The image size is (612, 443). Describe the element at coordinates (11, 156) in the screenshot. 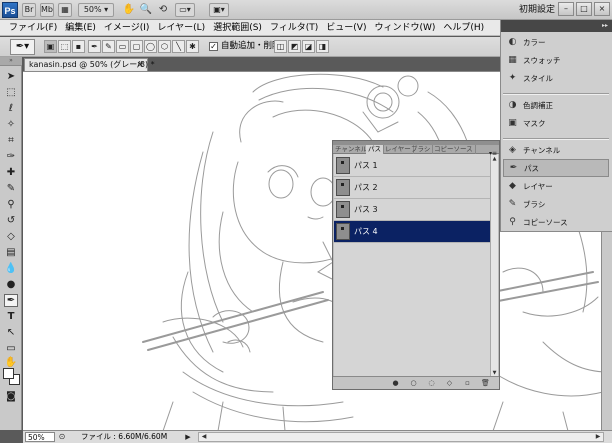

I see `eyedropper-tool-icon: ✑` at that location.